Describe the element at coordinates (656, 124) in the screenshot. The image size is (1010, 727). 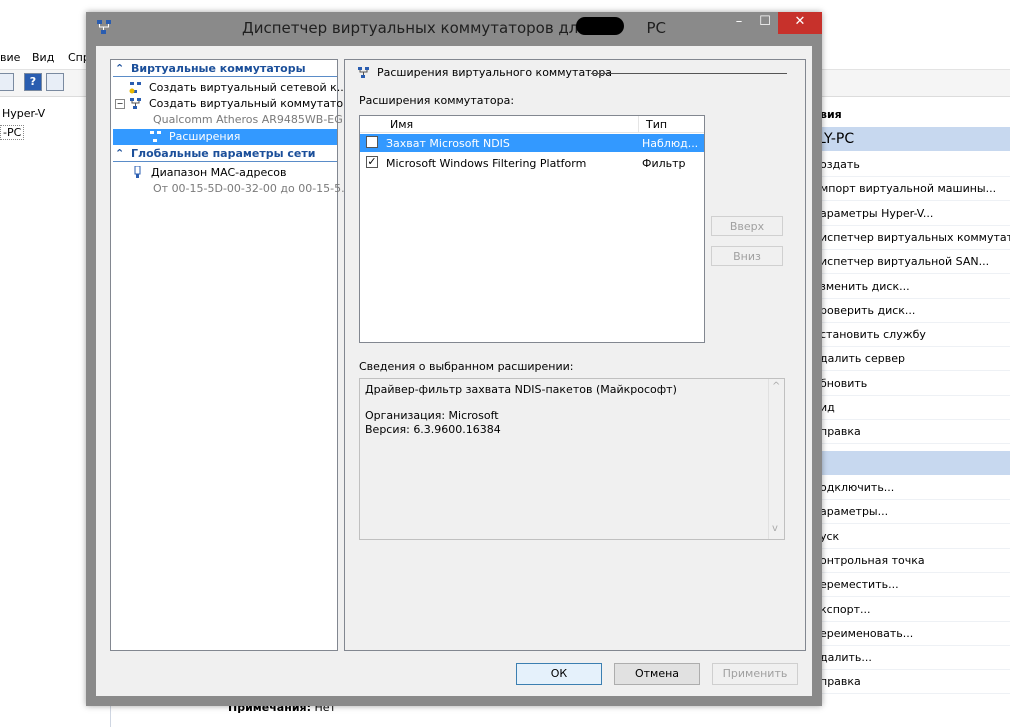
I see `column-type: Тип` at that location.